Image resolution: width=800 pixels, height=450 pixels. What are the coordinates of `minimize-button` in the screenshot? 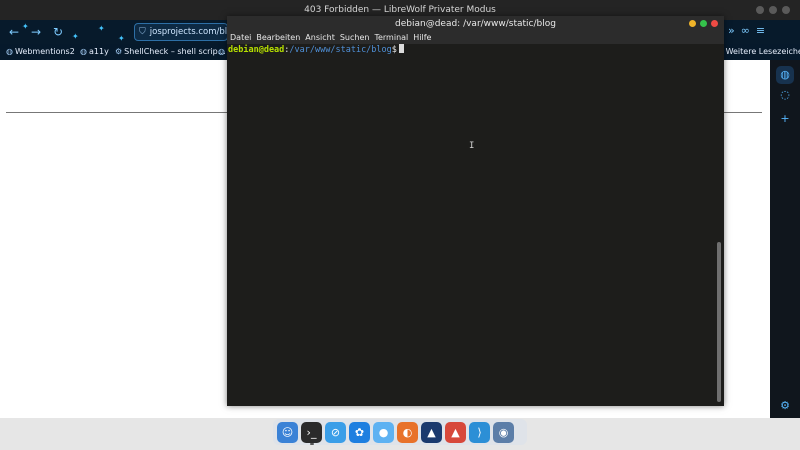 It's located at (692, 23).